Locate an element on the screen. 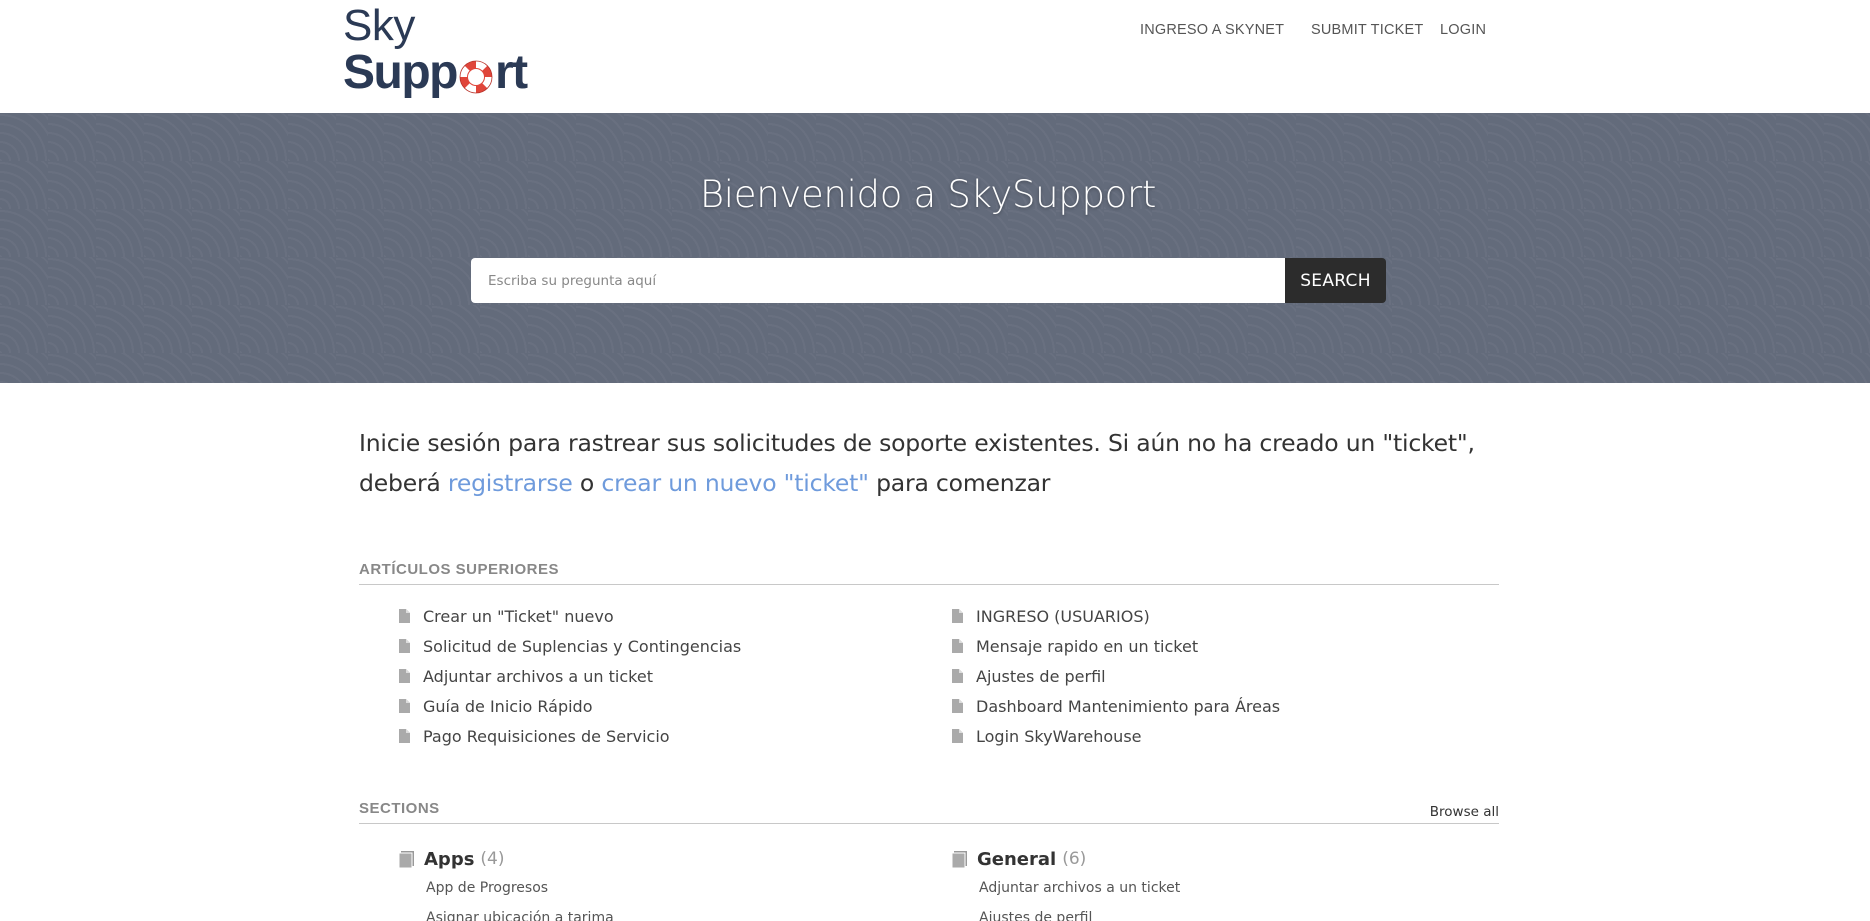 The width and height of the screenshot is (1870, 921). section-apps-link: Apps (4) is located at coordinates (486, 859).